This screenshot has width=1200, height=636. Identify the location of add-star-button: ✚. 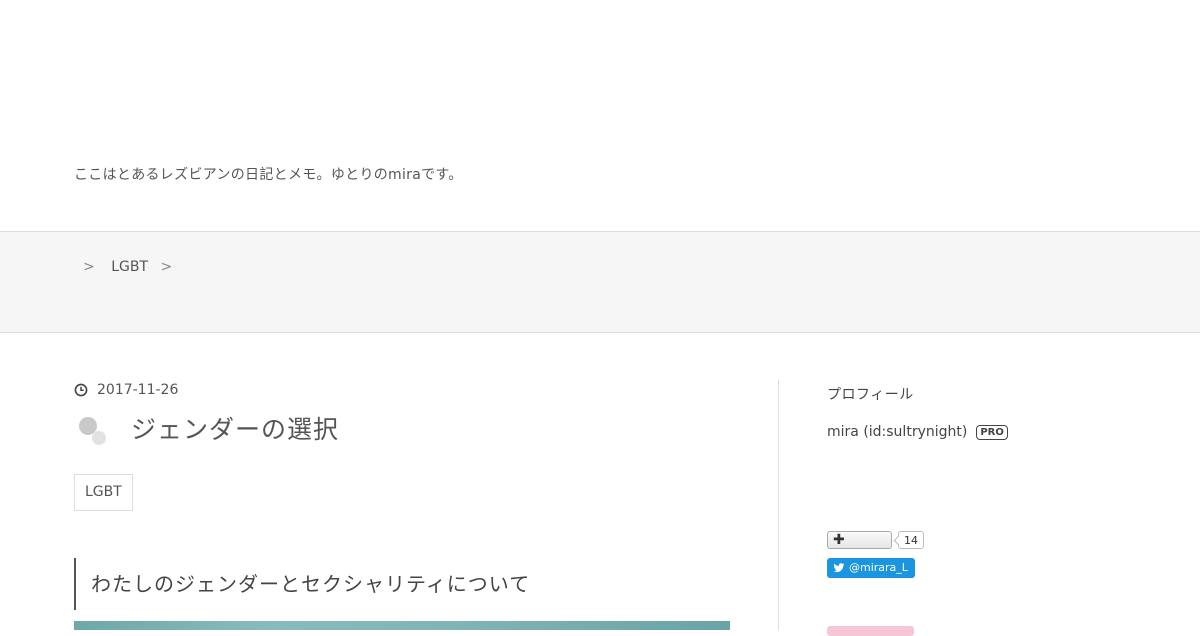
(859, 540).